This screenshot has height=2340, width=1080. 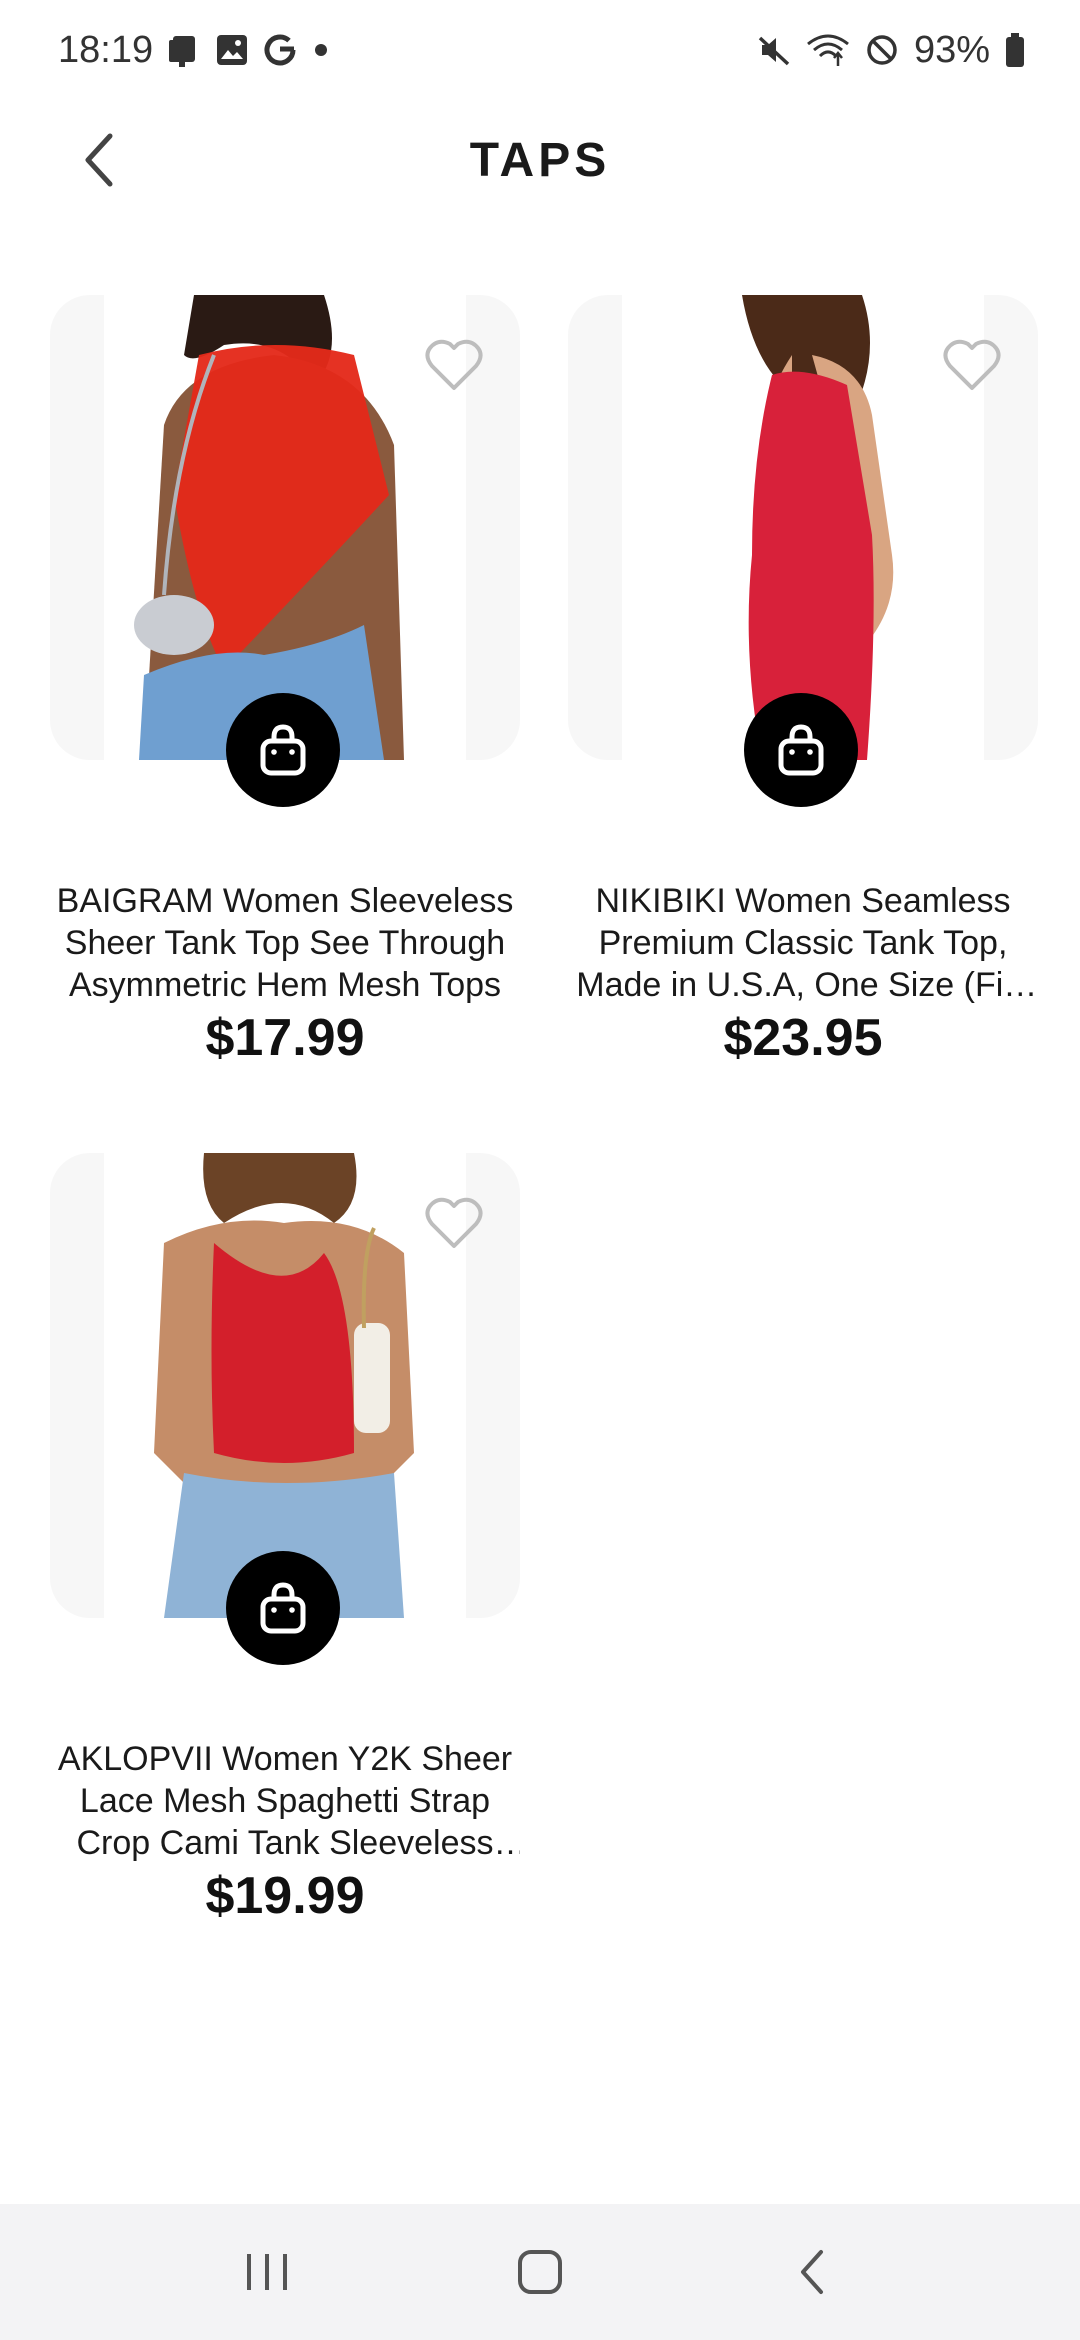 I want to click on google-icon, so click(x=280, y=50).